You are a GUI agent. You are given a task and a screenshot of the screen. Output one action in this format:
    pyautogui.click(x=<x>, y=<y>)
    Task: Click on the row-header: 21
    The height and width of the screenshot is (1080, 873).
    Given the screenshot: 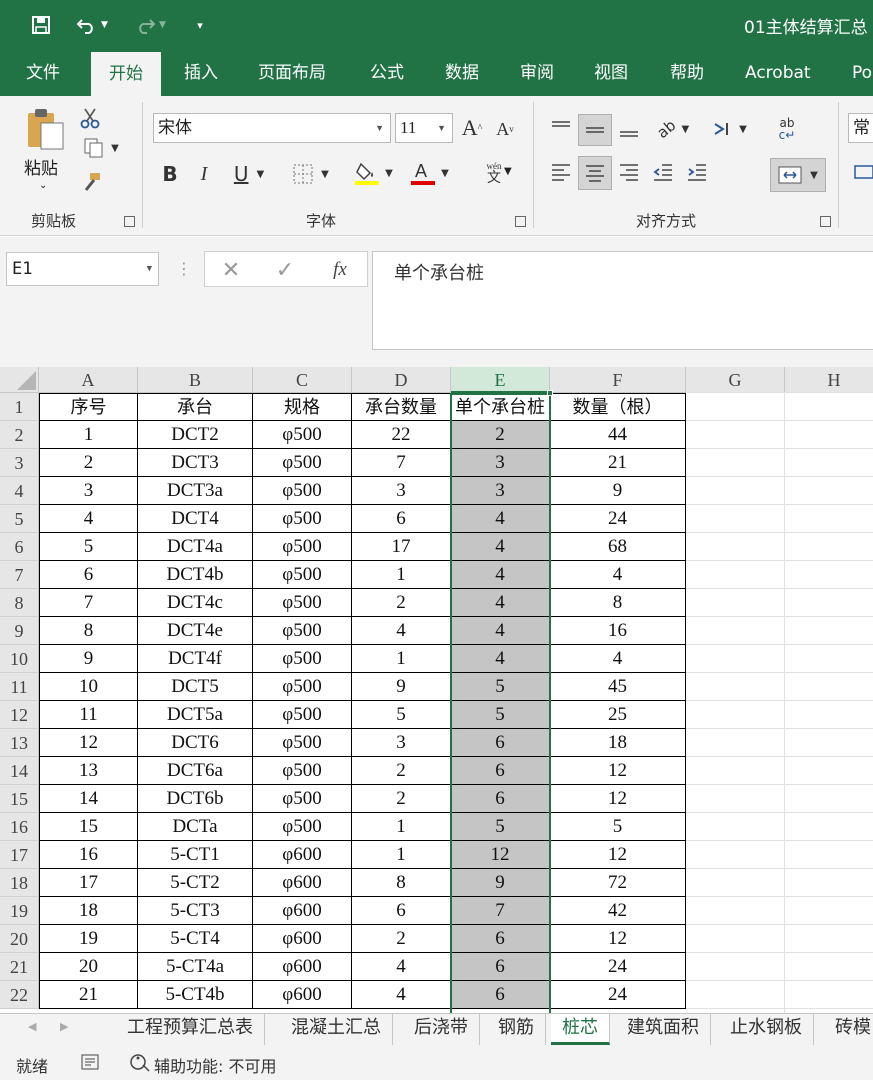 What is the action you would take?
    pyautogui.click(x=19, y=967)
    